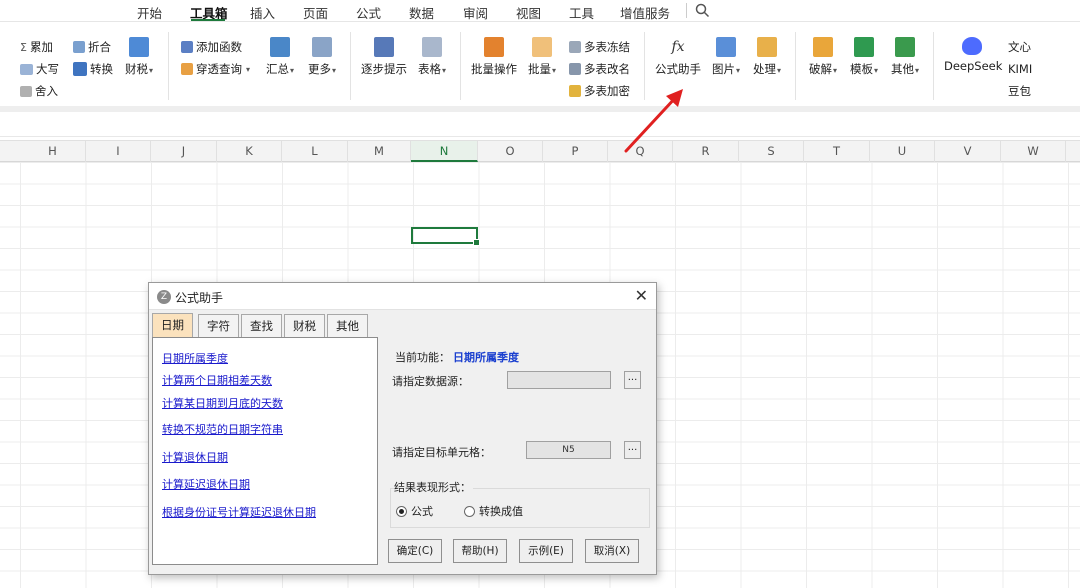 The width and height of the screenshot is (1080, 588). What do you see at coordinates (206, 484) in the screenshot?
I see `function-link: 计算延迟退休日期` at bounding box center [206, 484].